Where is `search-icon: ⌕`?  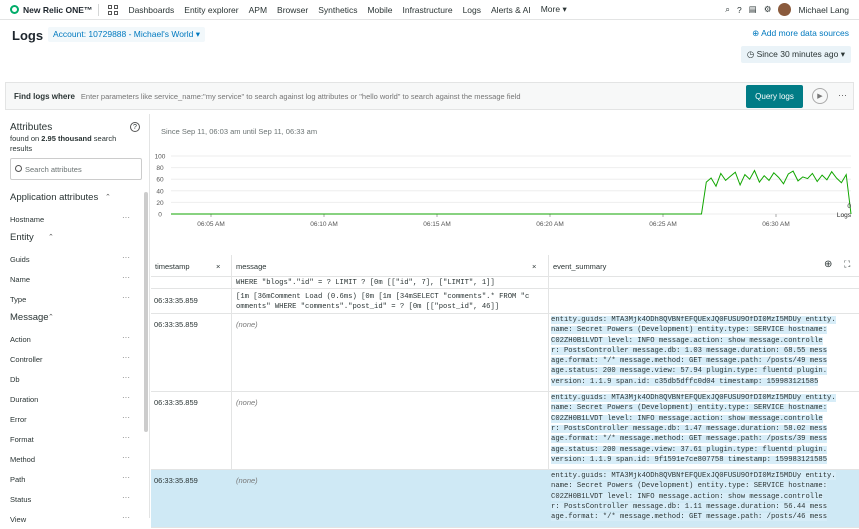 search-icon: ⌕ is located at coordinates (727, 9).